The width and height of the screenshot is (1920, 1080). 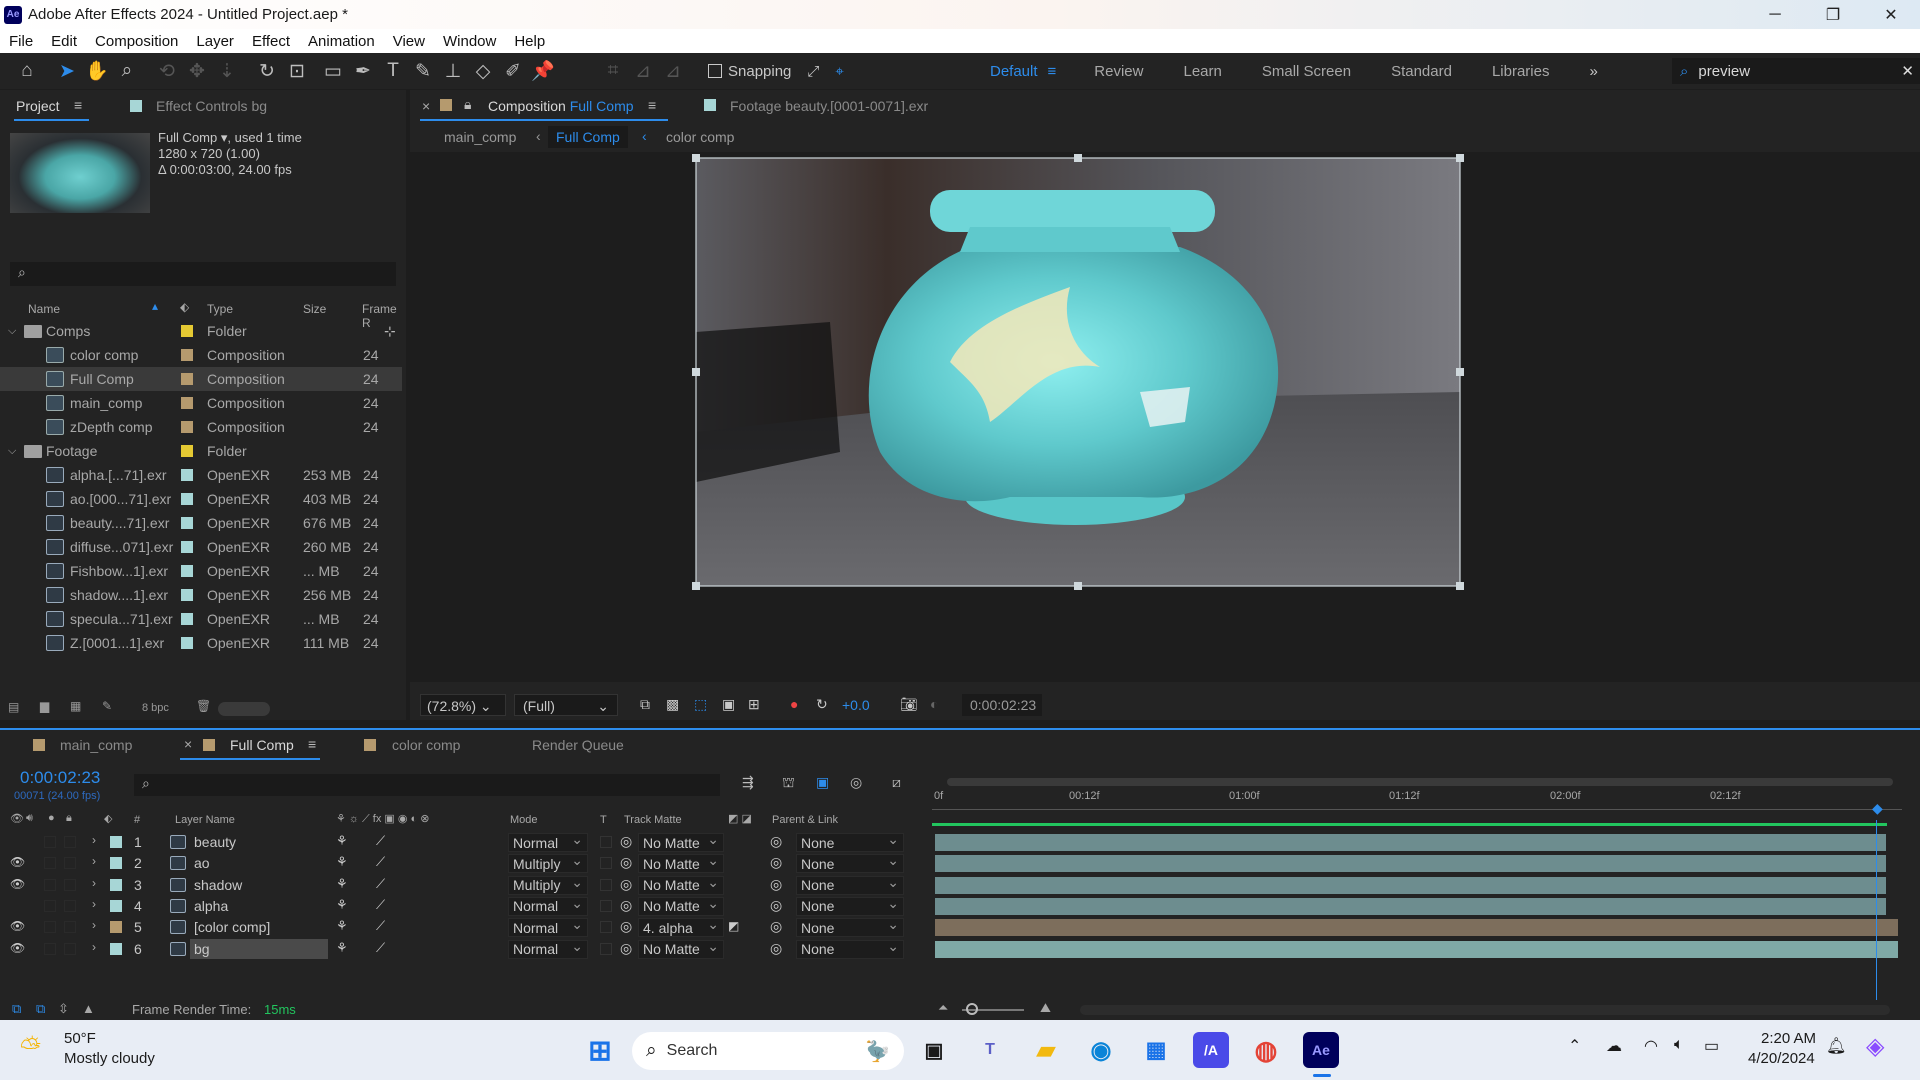 I want to click on layer-name: shadow, so click(x=259, y=885).